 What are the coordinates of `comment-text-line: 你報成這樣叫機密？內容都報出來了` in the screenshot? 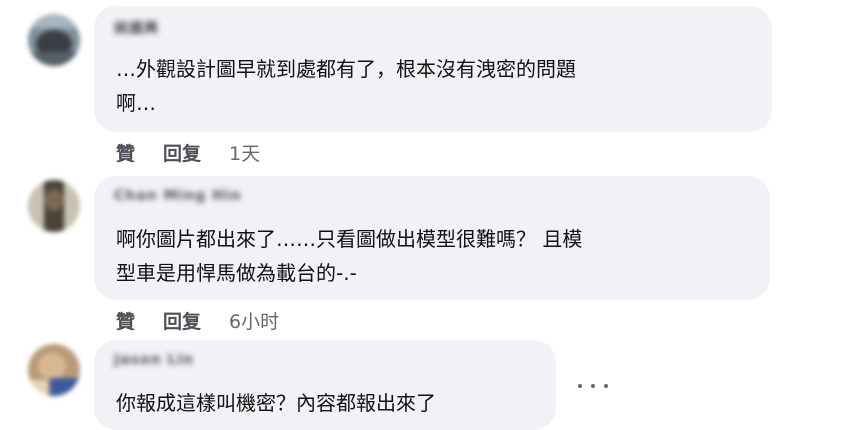 It's located at (276, 403).